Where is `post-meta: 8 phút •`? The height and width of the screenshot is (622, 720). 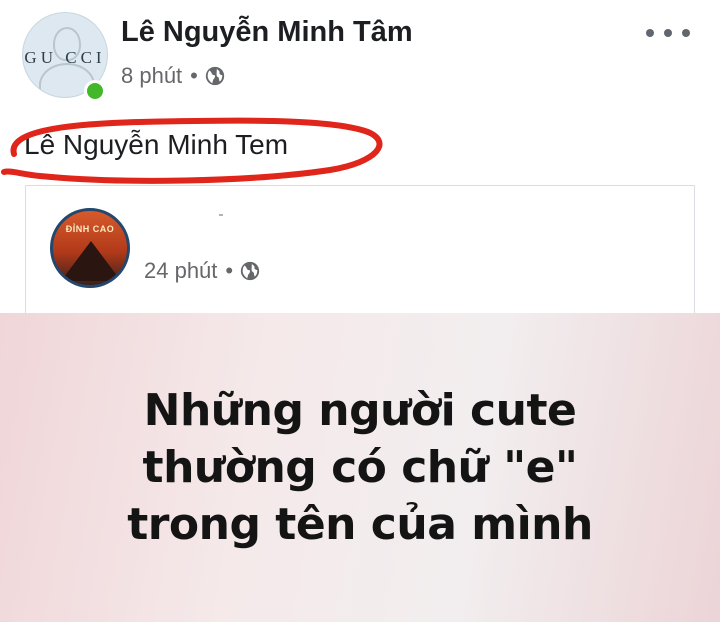 post-meta: 8 phút • is located at coordinates (173, 76).